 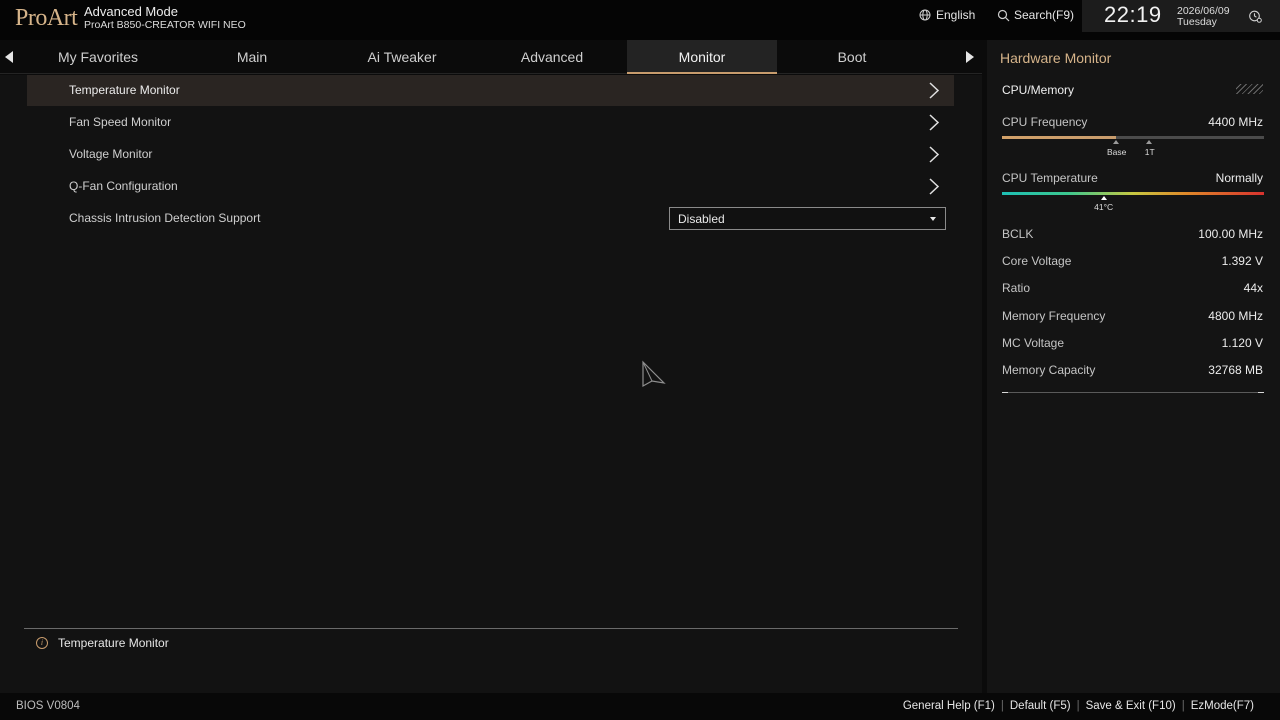 I want to click on stat-value-core-voltage: 1.392 V, so click(x=1242, y=261).